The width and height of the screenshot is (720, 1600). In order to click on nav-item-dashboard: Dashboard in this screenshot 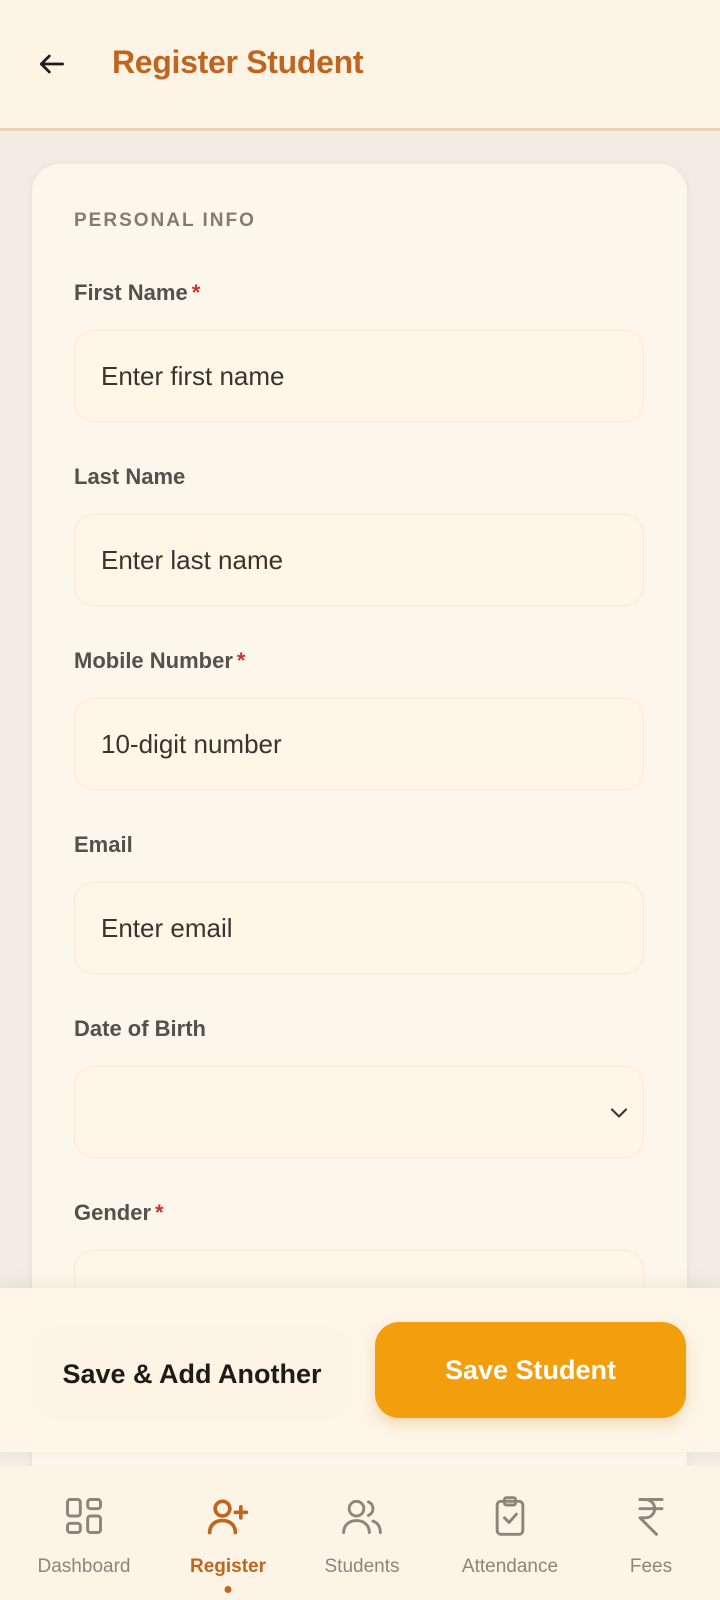, I will do `click(84, 1533)`.